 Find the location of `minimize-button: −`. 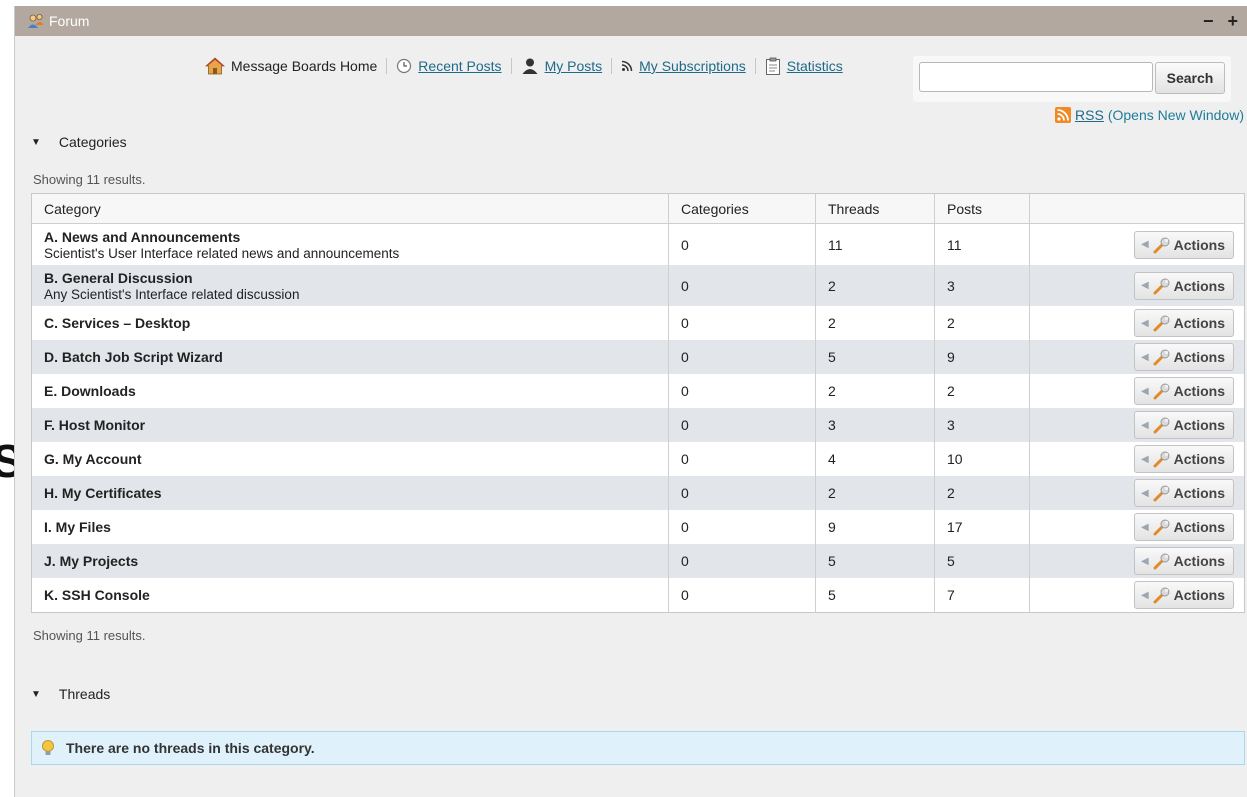

minimize-button: − is located at coordinates (1208, 21).